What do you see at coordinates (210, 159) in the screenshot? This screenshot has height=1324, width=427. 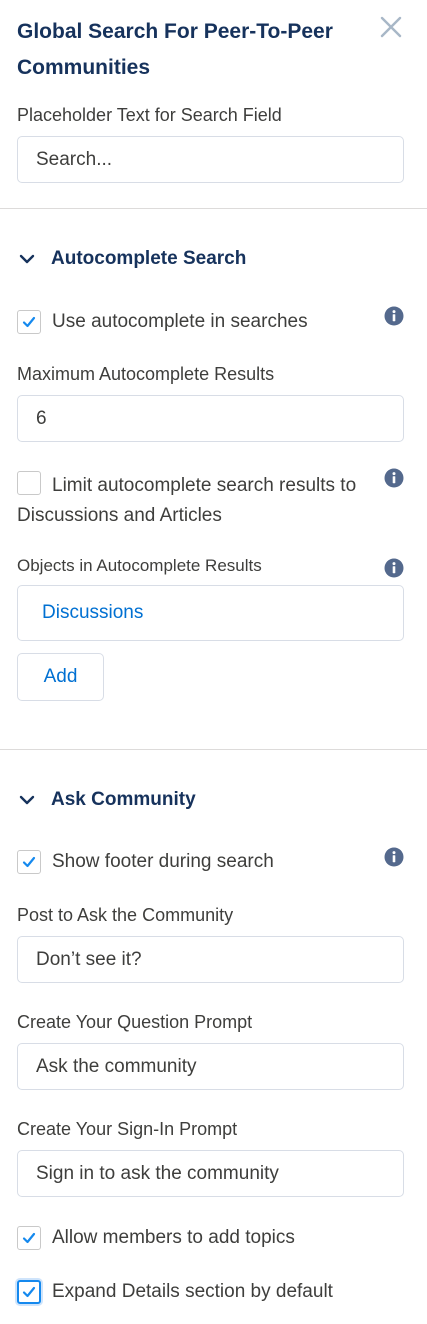 I see `search-placeholder-input` at bounding box center [210, 159].